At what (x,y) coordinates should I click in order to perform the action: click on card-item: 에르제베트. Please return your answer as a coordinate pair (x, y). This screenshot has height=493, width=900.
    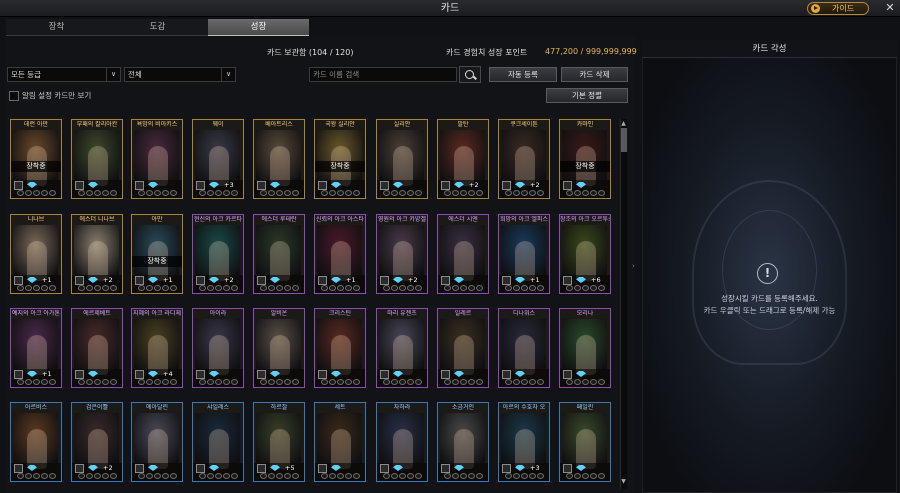
    Looking at the image, I should click on (97, 348).